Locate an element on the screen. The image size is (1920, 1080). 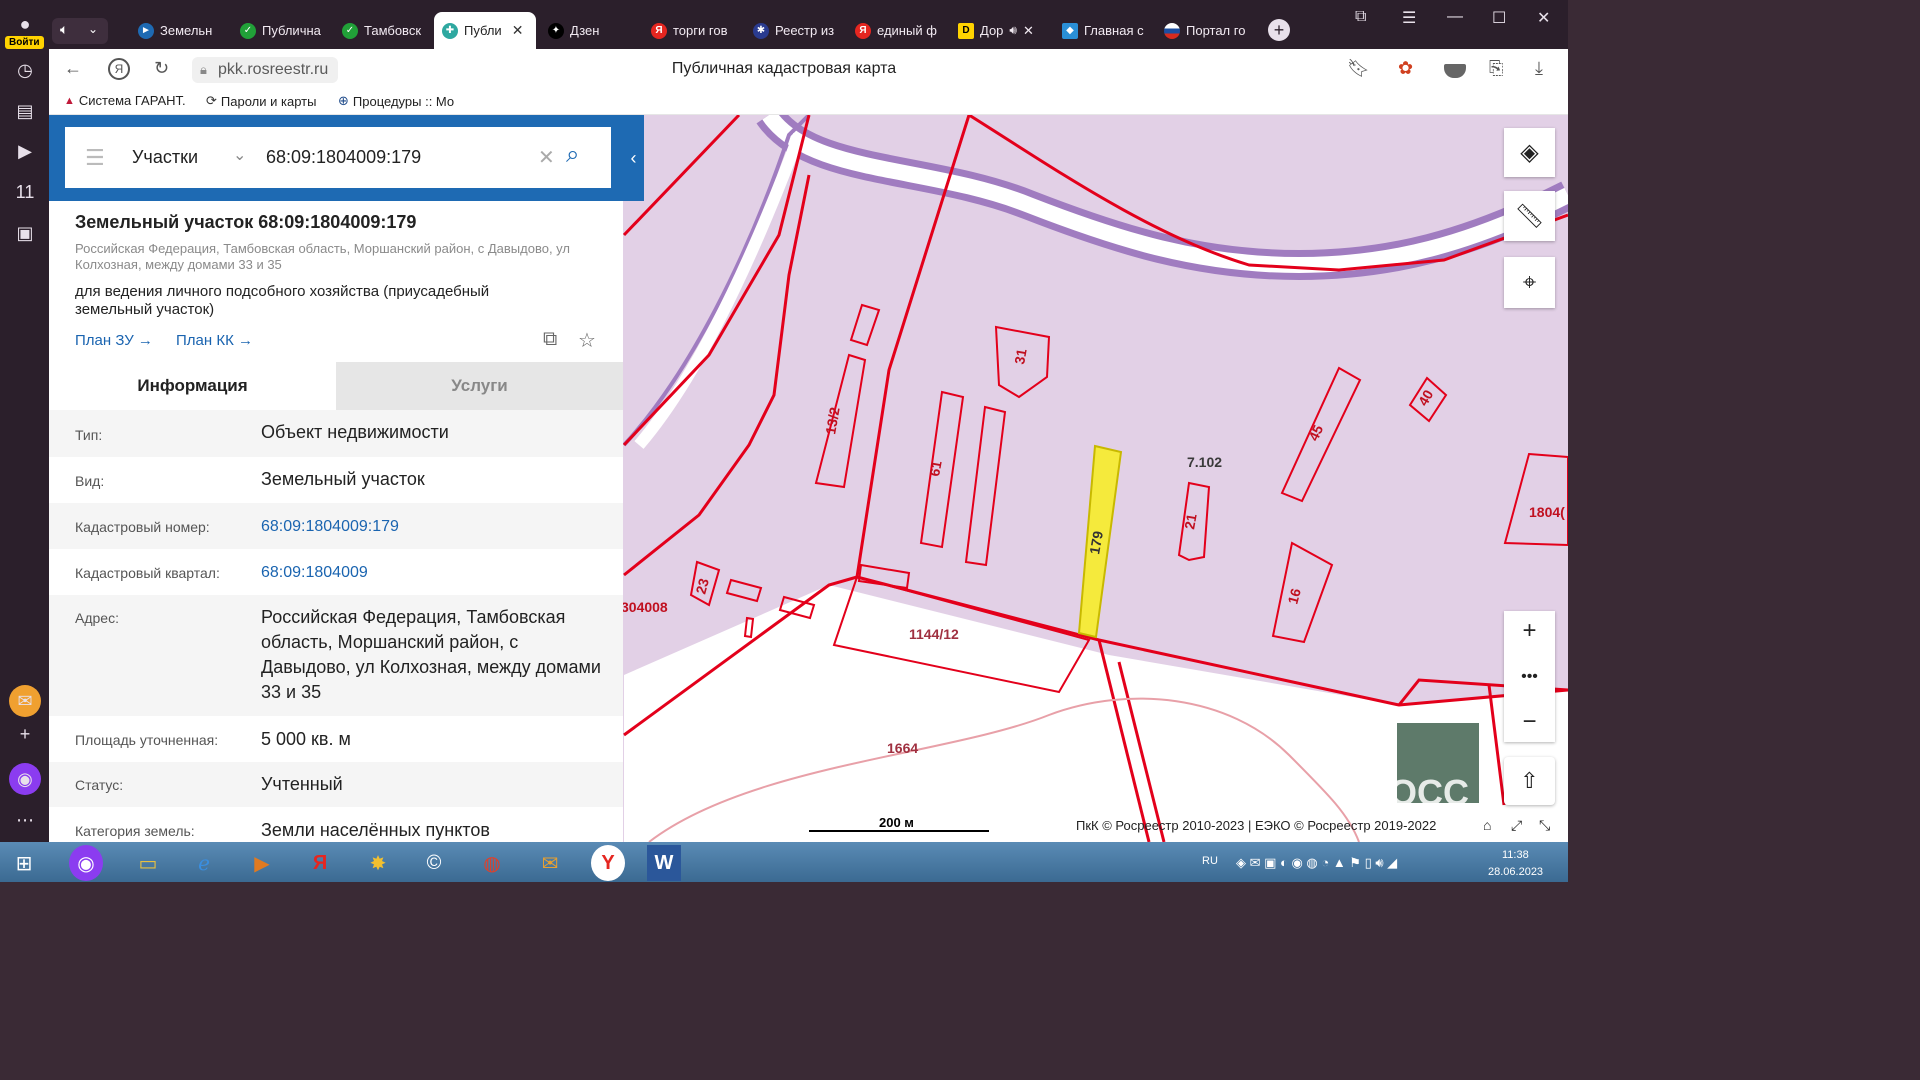
cadastral-number-link: 68:09:1804009:179 is located at coordinates (433, 526).